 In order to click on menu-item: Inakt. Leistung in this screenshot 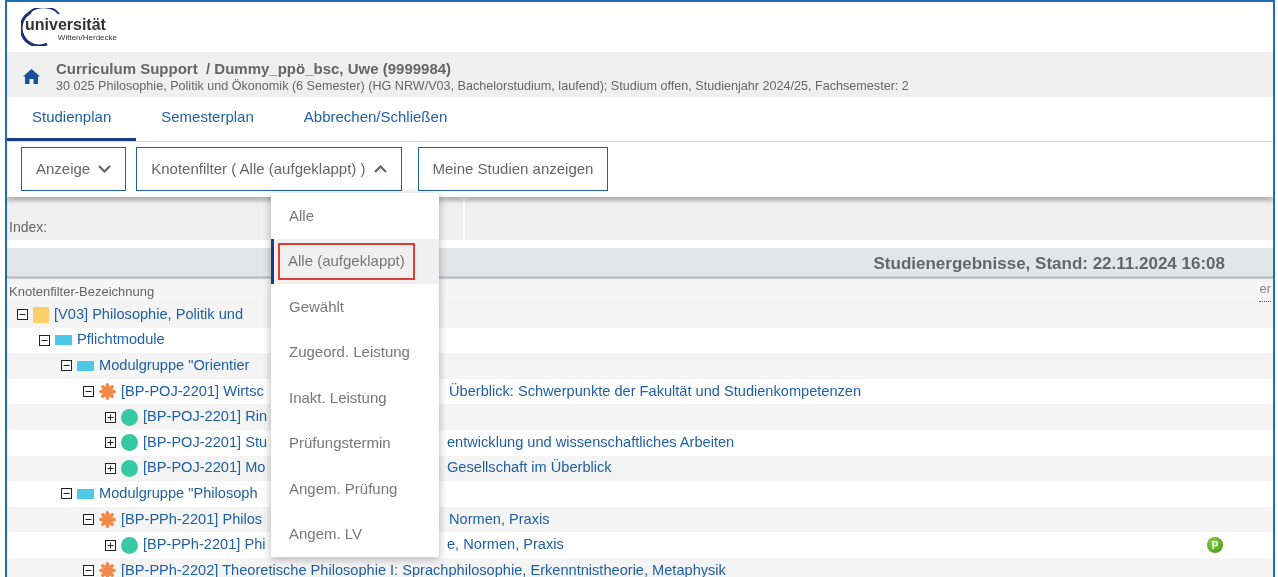, I will do `click(355, 398)`.